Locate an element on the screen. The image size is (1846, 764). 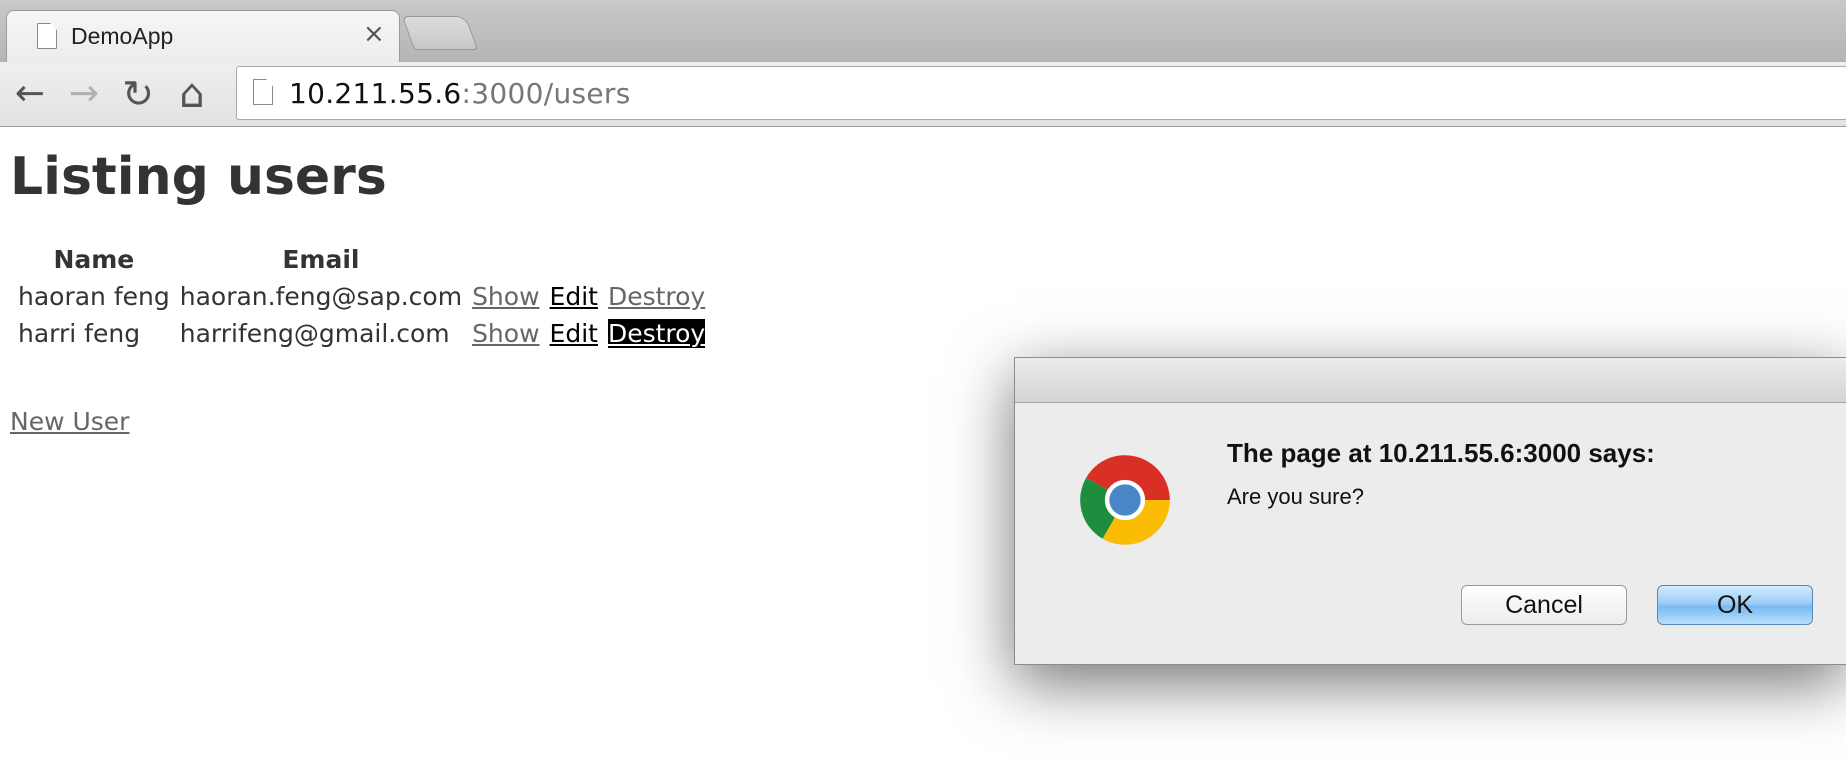
page-title: Listing users is located at coordinates (198, 177).